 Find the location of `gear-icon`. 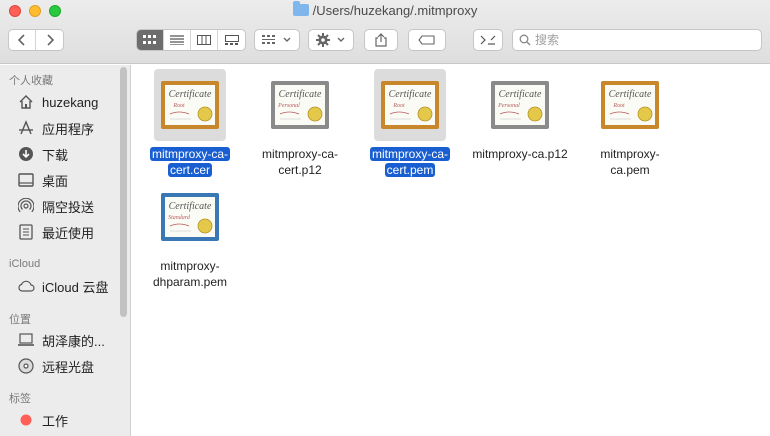

gear-icon is located at coordinates (323, 40).